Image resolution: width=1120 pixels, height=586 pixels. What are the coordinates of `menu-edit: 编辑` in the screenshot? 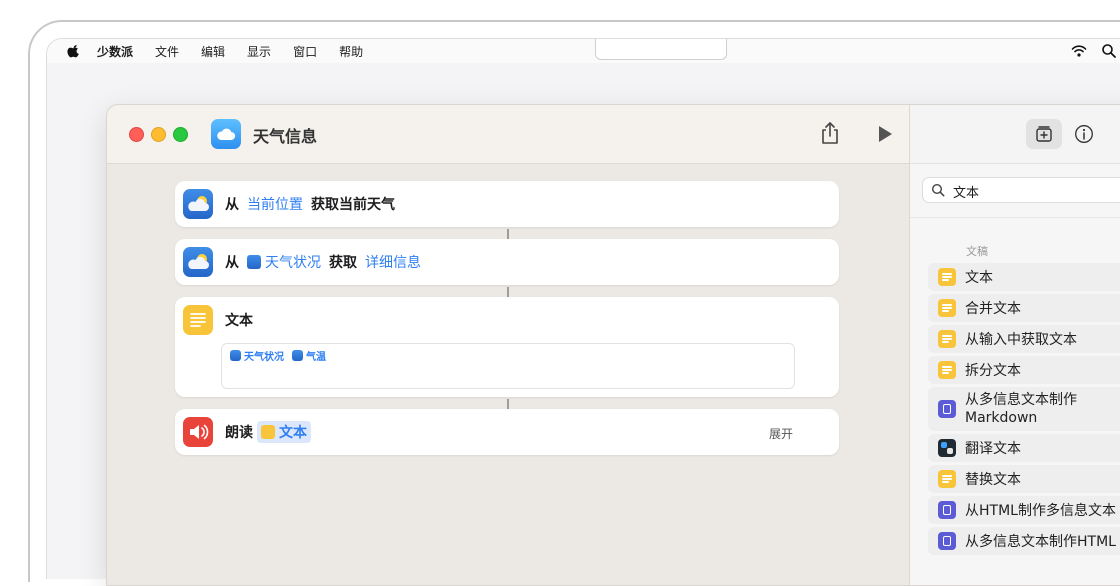 It's located at (213, 51).